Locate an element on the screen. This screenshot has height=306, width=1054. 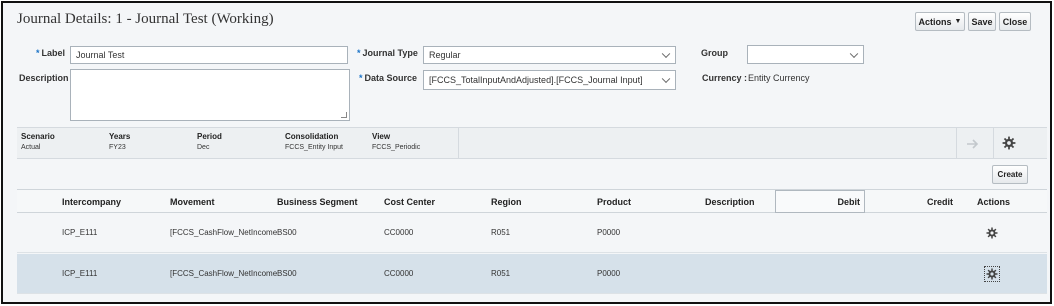
actions-button: Actions ▼ is located at coordinates (940, 21).